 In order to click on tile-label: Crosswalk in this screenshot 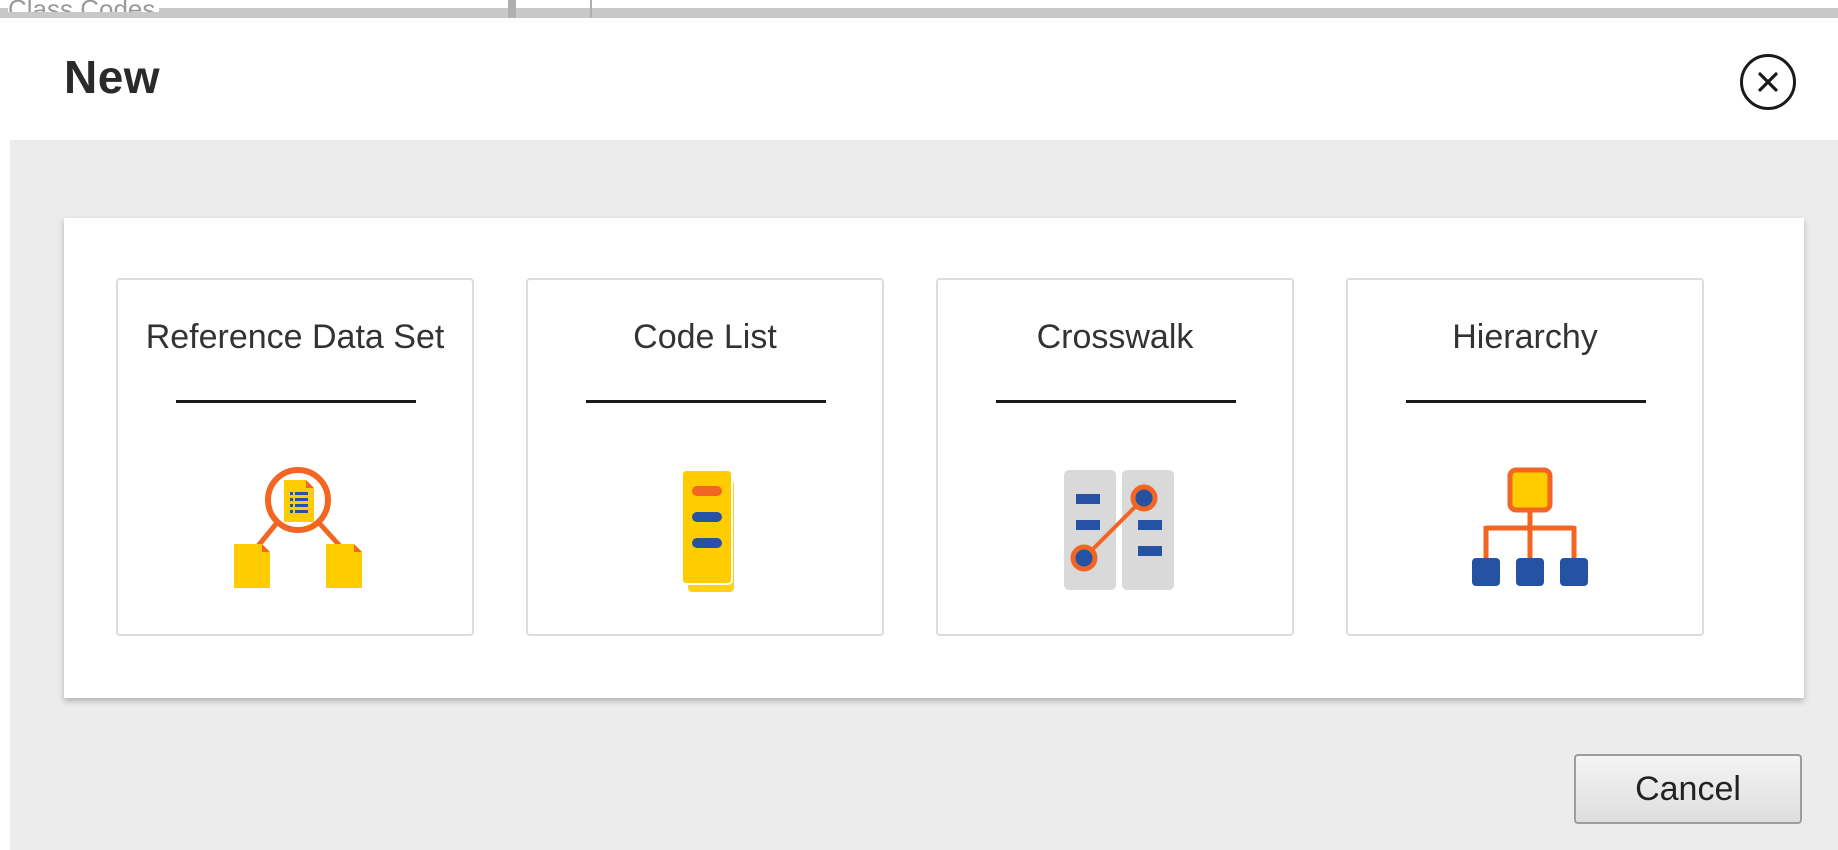, I will do `click(1115, 337)`.